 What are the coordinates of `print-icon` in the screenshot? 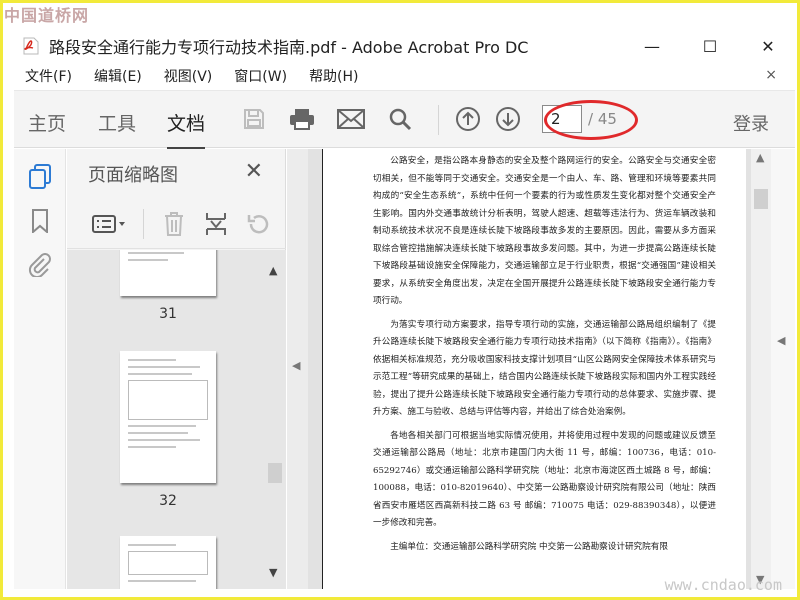 It's located at (302, 119).